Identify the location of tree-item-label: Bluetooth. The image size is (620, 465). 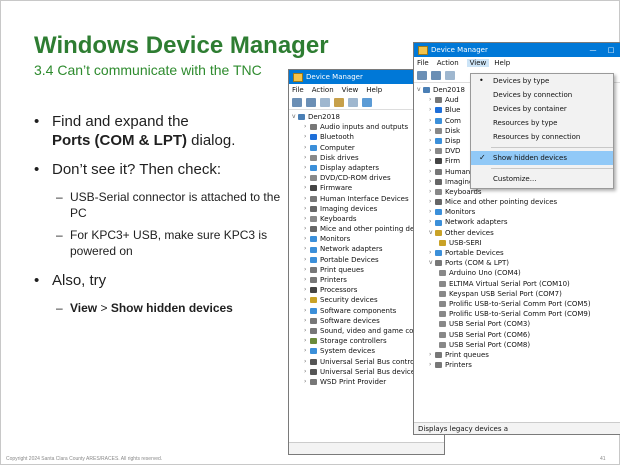
(337, 137).